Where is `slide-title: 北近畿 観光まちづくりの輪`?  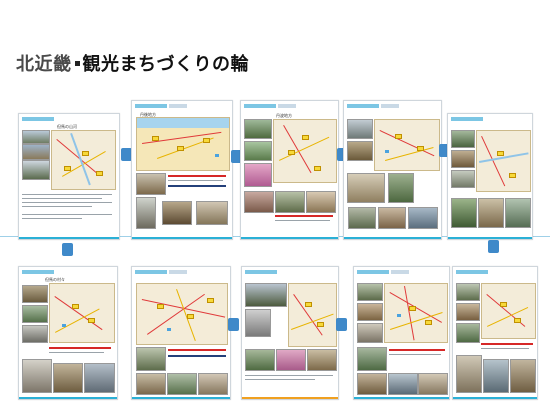
slide-title: 北近畿 観光まちづくりの輪 is located at coordinates (132, 63).